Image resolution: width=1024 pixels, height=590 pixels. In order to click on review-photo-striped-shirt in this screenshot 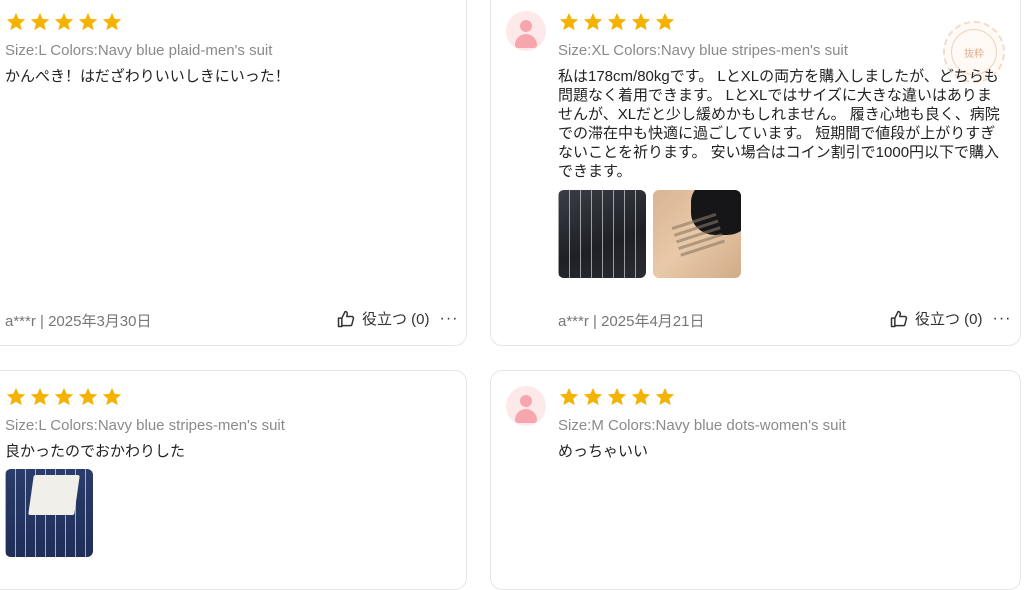, I will do `click(602, 234)`.